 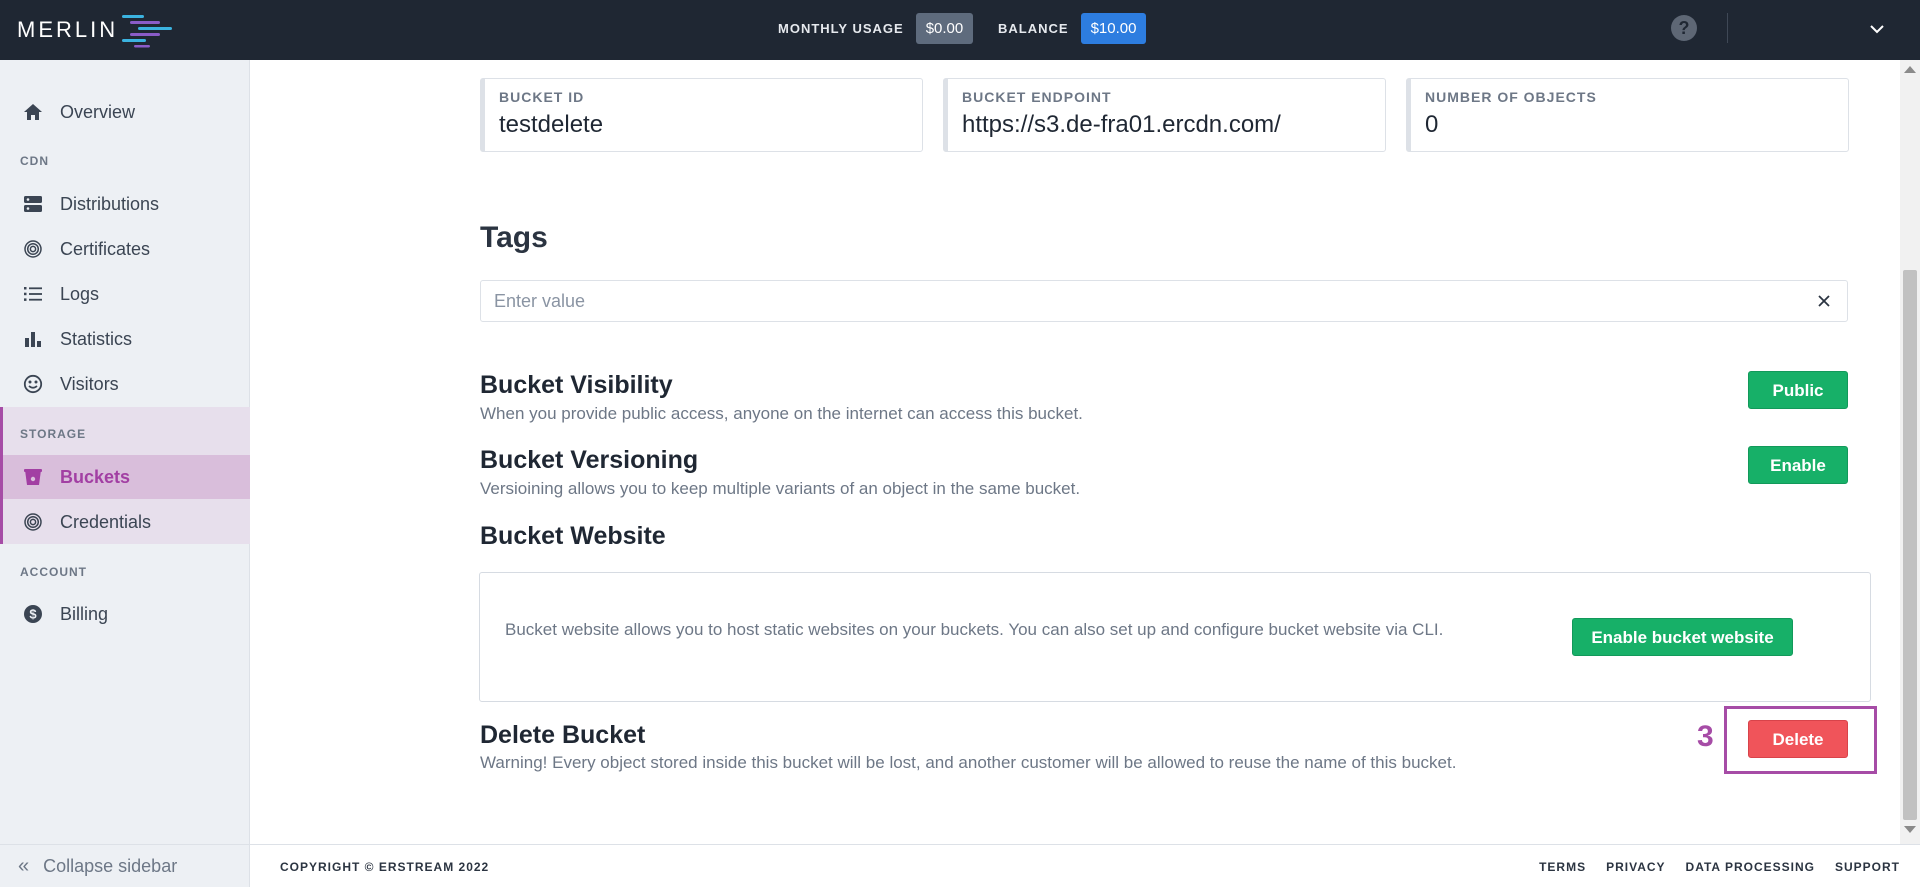 I want to click on home-icon, so click(x=33, y=112).